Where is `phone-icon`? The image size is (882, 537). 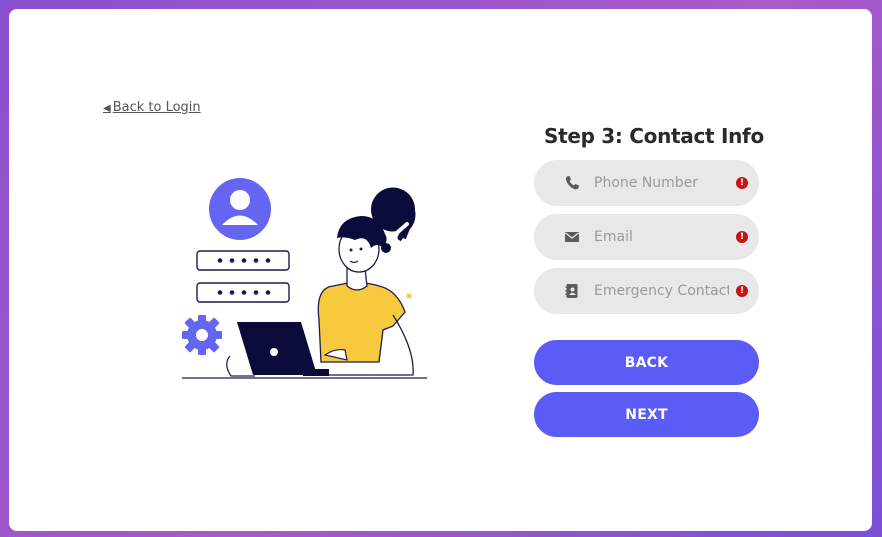 phone-icon is located at coordinates (572, 183).